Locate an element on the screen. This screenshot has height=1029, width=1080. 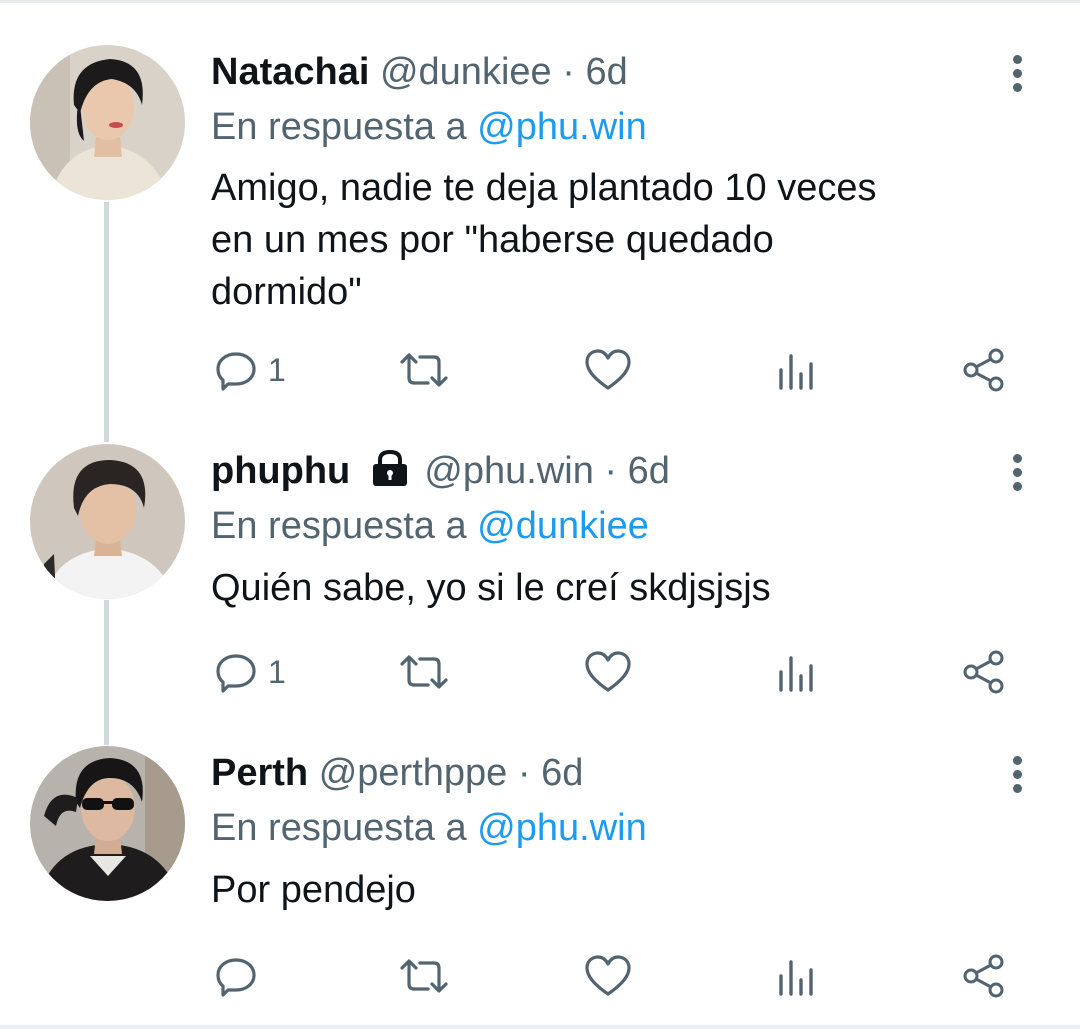
user-handle: @phu.win is located at coordinates (509, 471).